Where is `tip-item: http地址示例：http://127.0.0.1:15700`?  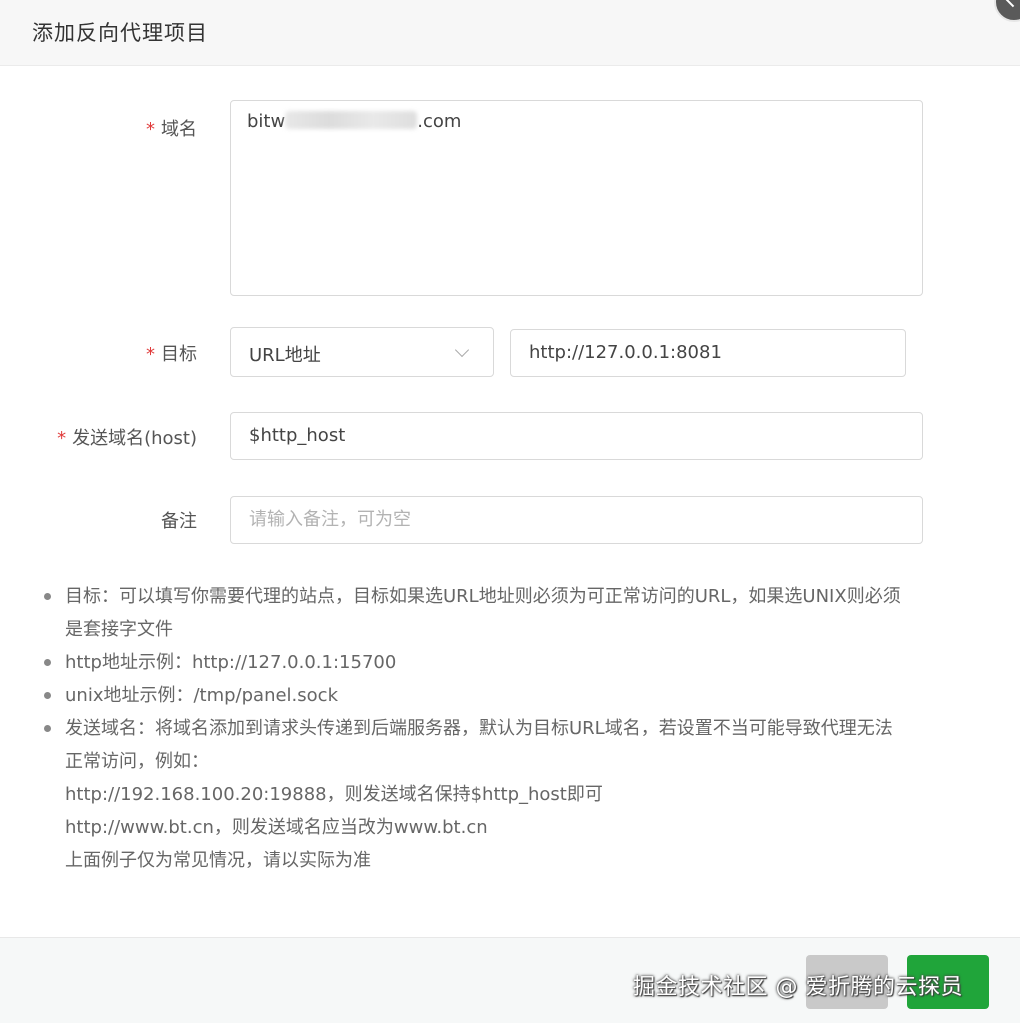
tip-item: http地址示例：http://127.0.0.1:15700 is located at coordinates (519, 662).